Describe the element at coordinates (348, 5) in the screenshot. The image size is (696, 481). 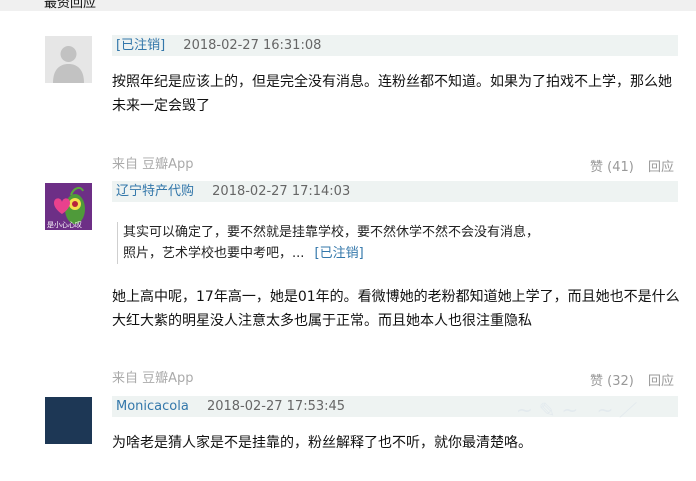
I see `section-header: 最资回应` at that location.